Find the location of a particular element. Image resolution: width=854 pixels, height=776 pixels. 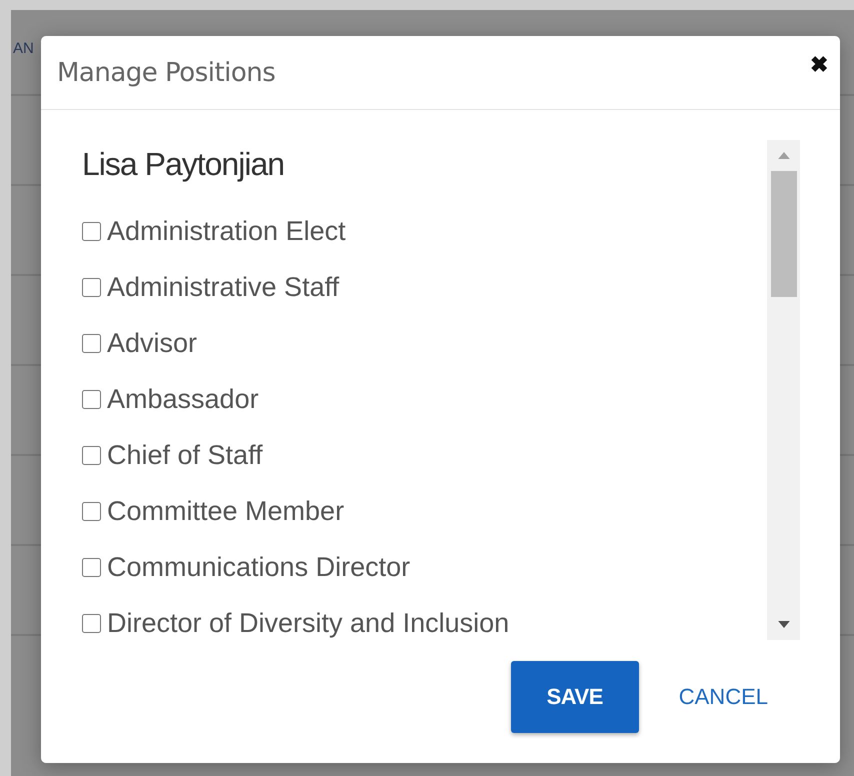

position-label: Ambassador is located at coordinates (183, 399).